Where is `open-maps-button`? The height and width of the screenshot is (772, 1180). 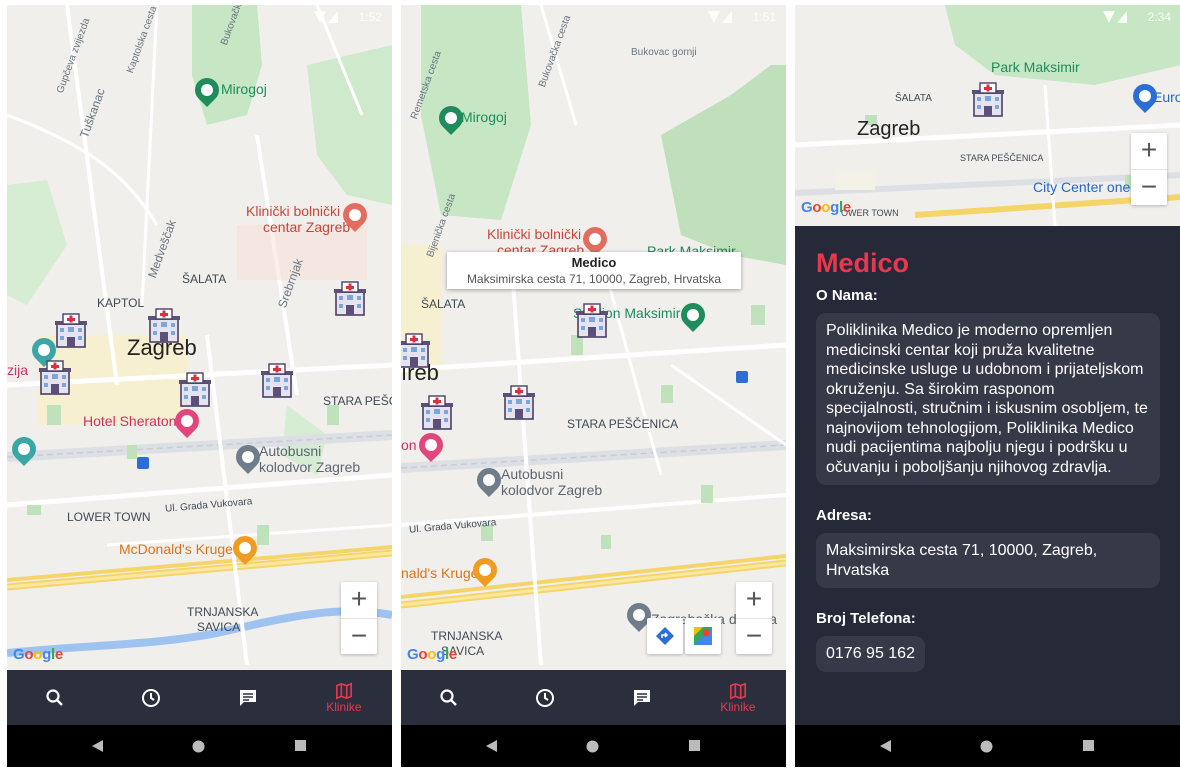
open-maps-button is located at coordinates (703, 636).